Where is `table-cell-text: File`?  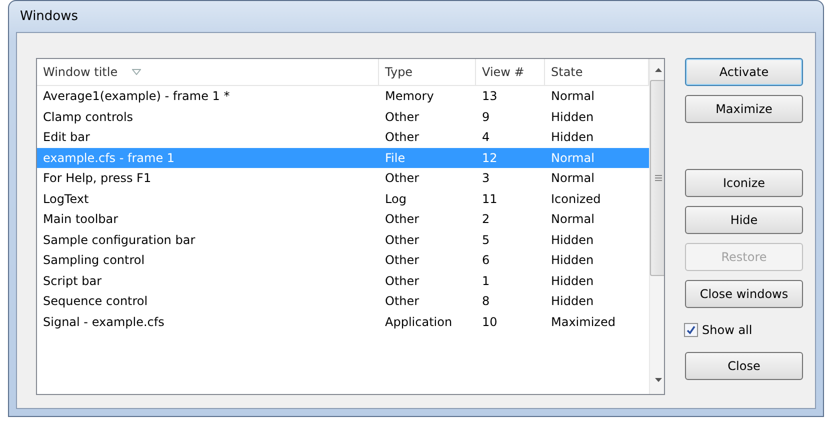
table-cell-text: File is located at coordinates (395, 157).